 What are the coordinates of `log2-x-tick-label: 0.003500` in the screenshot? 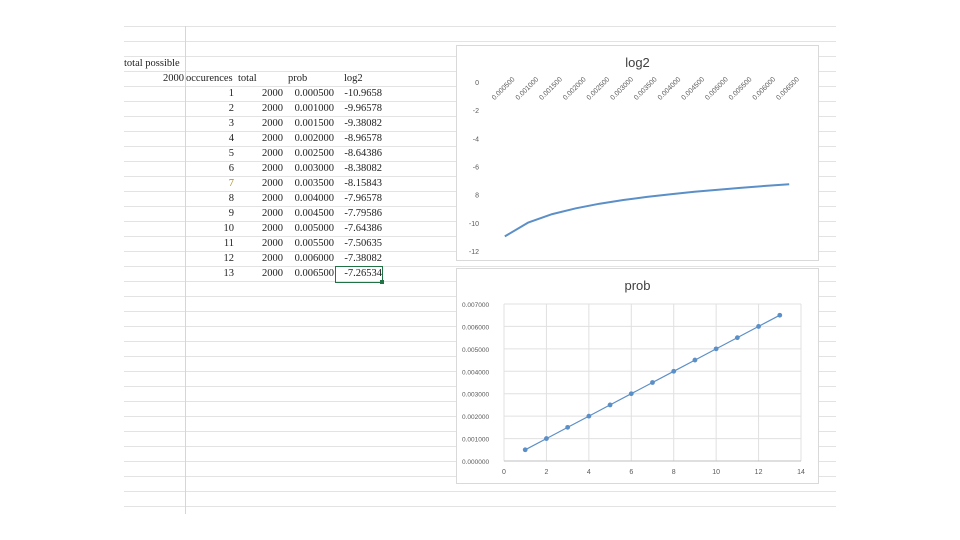 It's located at (646, 89).